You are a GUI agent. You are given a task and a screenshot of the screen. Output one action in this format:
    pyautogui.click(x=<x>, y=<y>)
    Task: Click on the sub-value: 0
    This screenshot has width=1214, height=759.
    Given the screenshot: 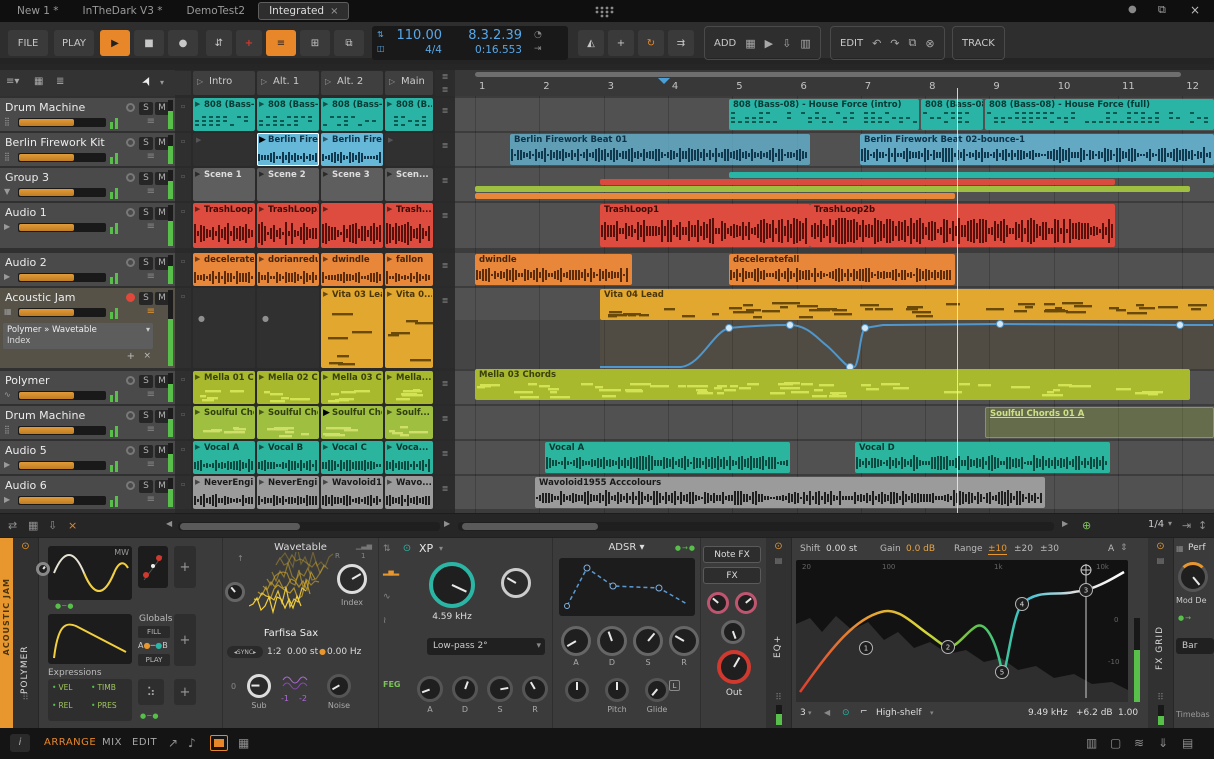 What is the action you would take?
    pyautogui.click(x=233, y=686)
    